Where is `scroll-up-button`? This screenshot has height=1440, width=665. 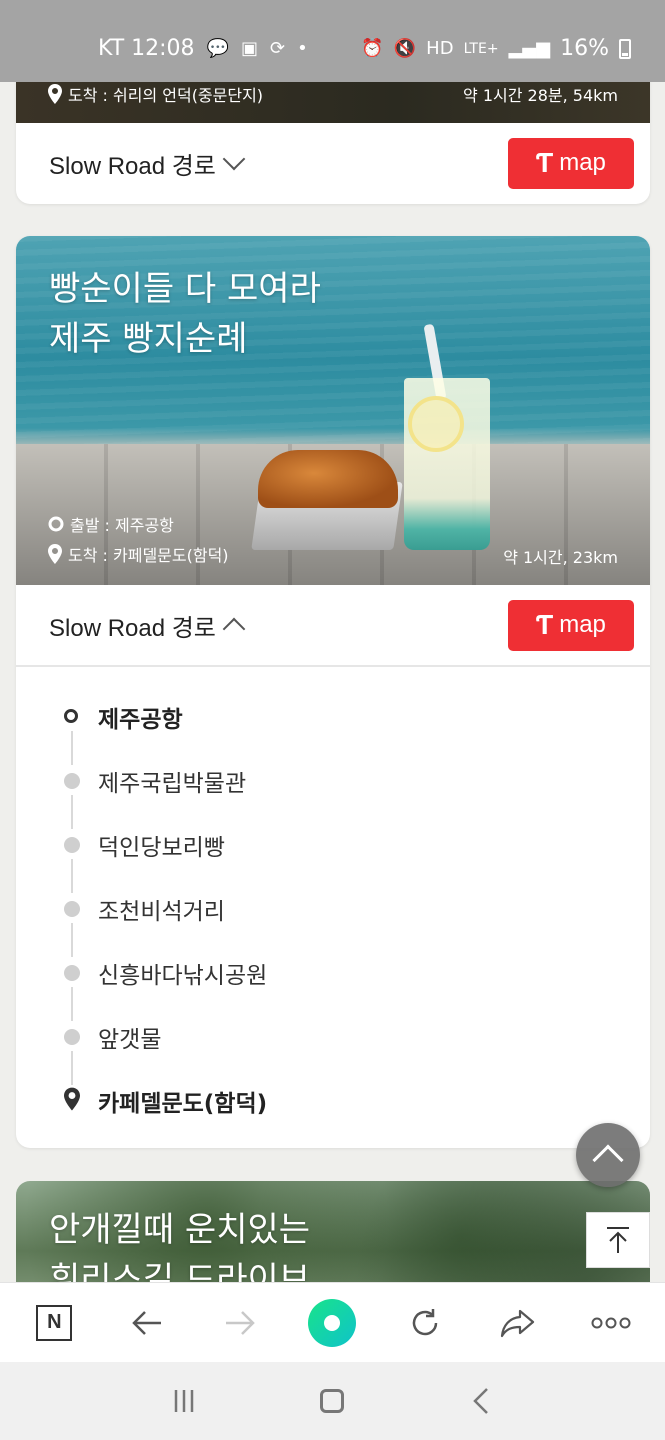 scroll-up-button is located at coordinates (608, 1155).